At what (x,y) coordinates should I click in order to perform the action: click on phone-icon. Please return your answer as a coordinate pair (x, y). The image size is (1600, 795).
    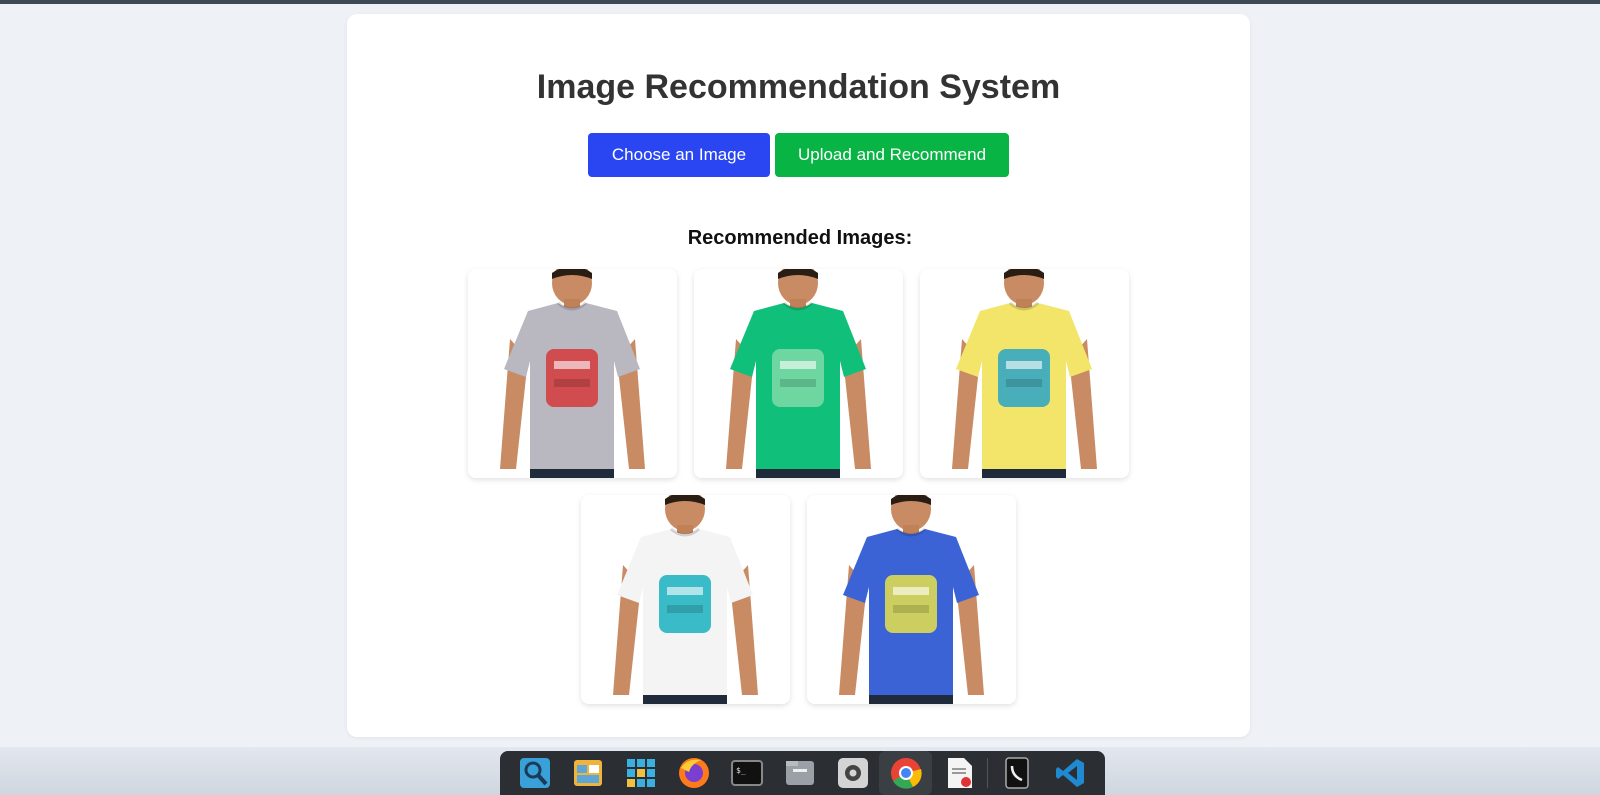
    Looking at the image, I should click on (1016, 773).